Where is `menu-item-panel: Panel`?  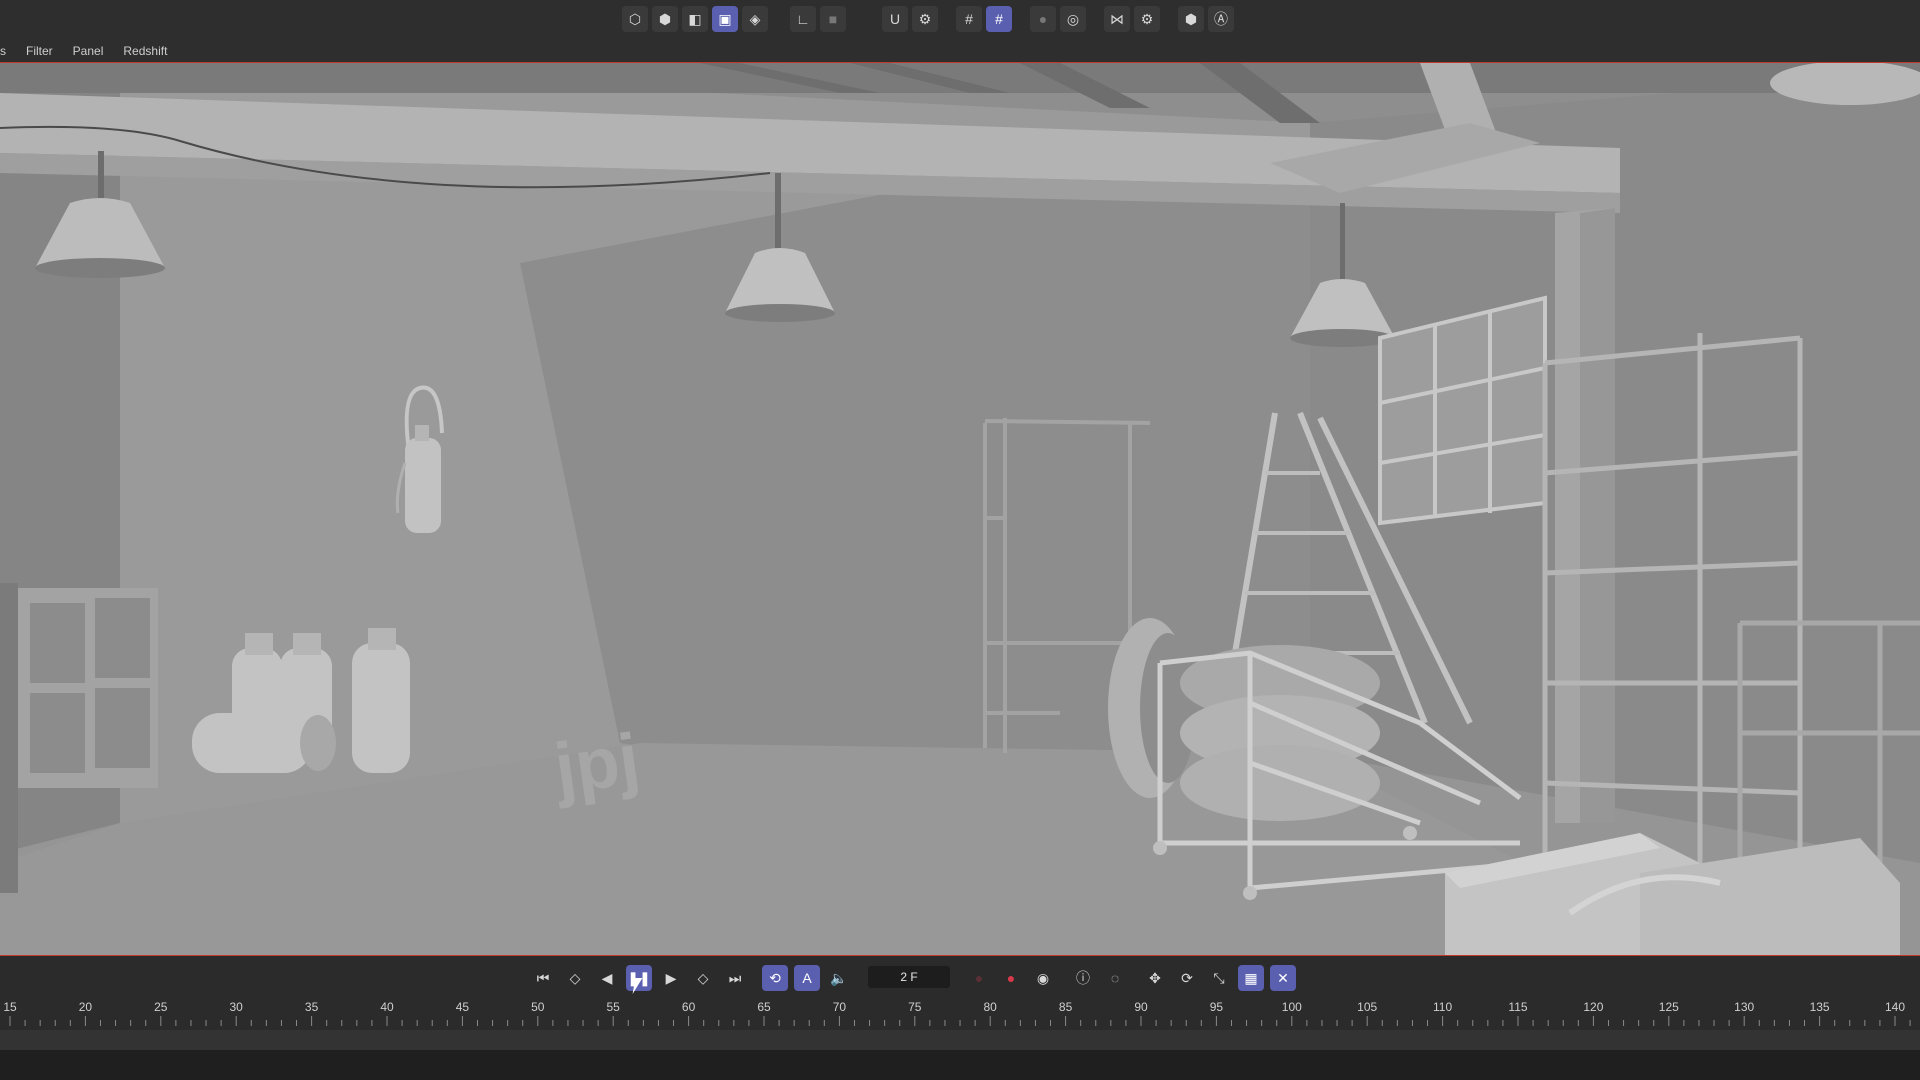
menu-item-panel: Panel is located at coordinates (88, 51).